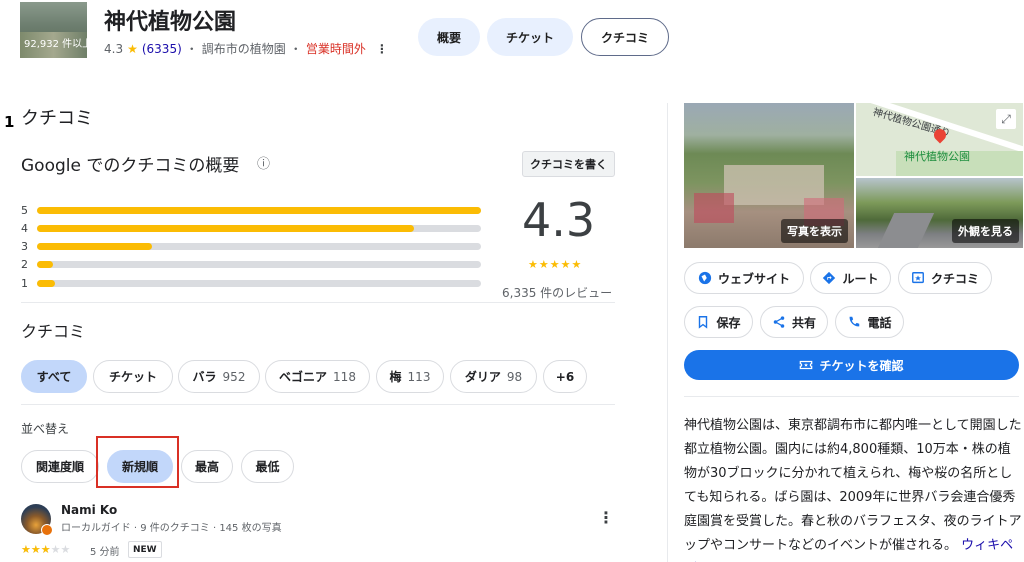 The width and height of the screenshot is (1024, 562). Describe the element at coordinates (57, 118) in the screenshot. I see `reviews-heading: クチコミ` at that location.